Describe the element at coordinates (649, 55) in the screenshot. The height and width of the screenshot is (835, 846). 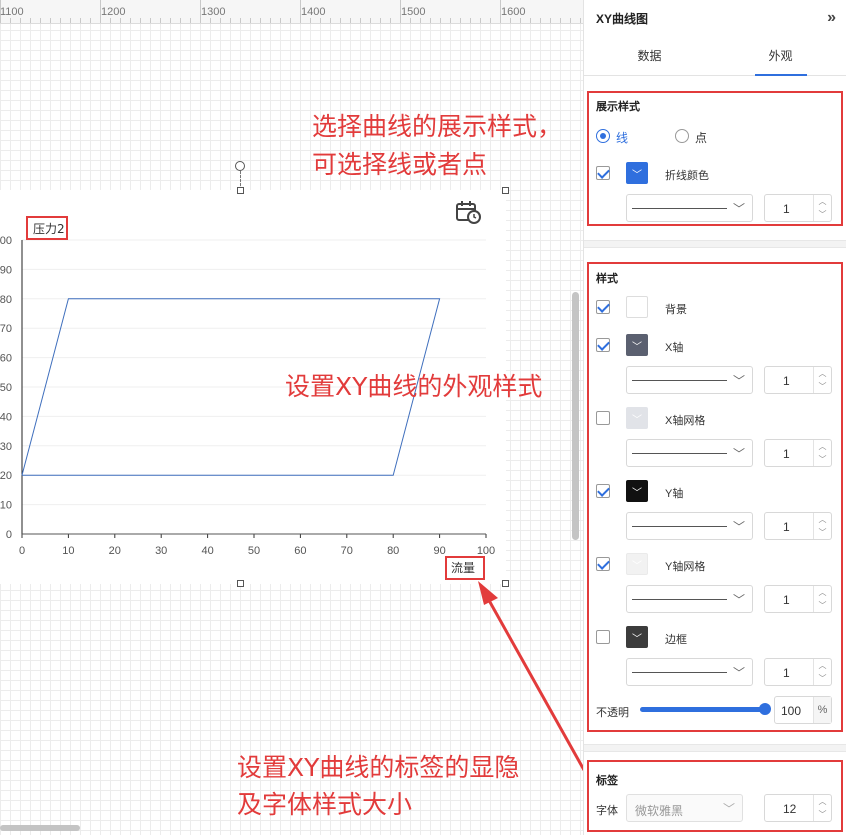
I see `tab-data: 数据` at that location.